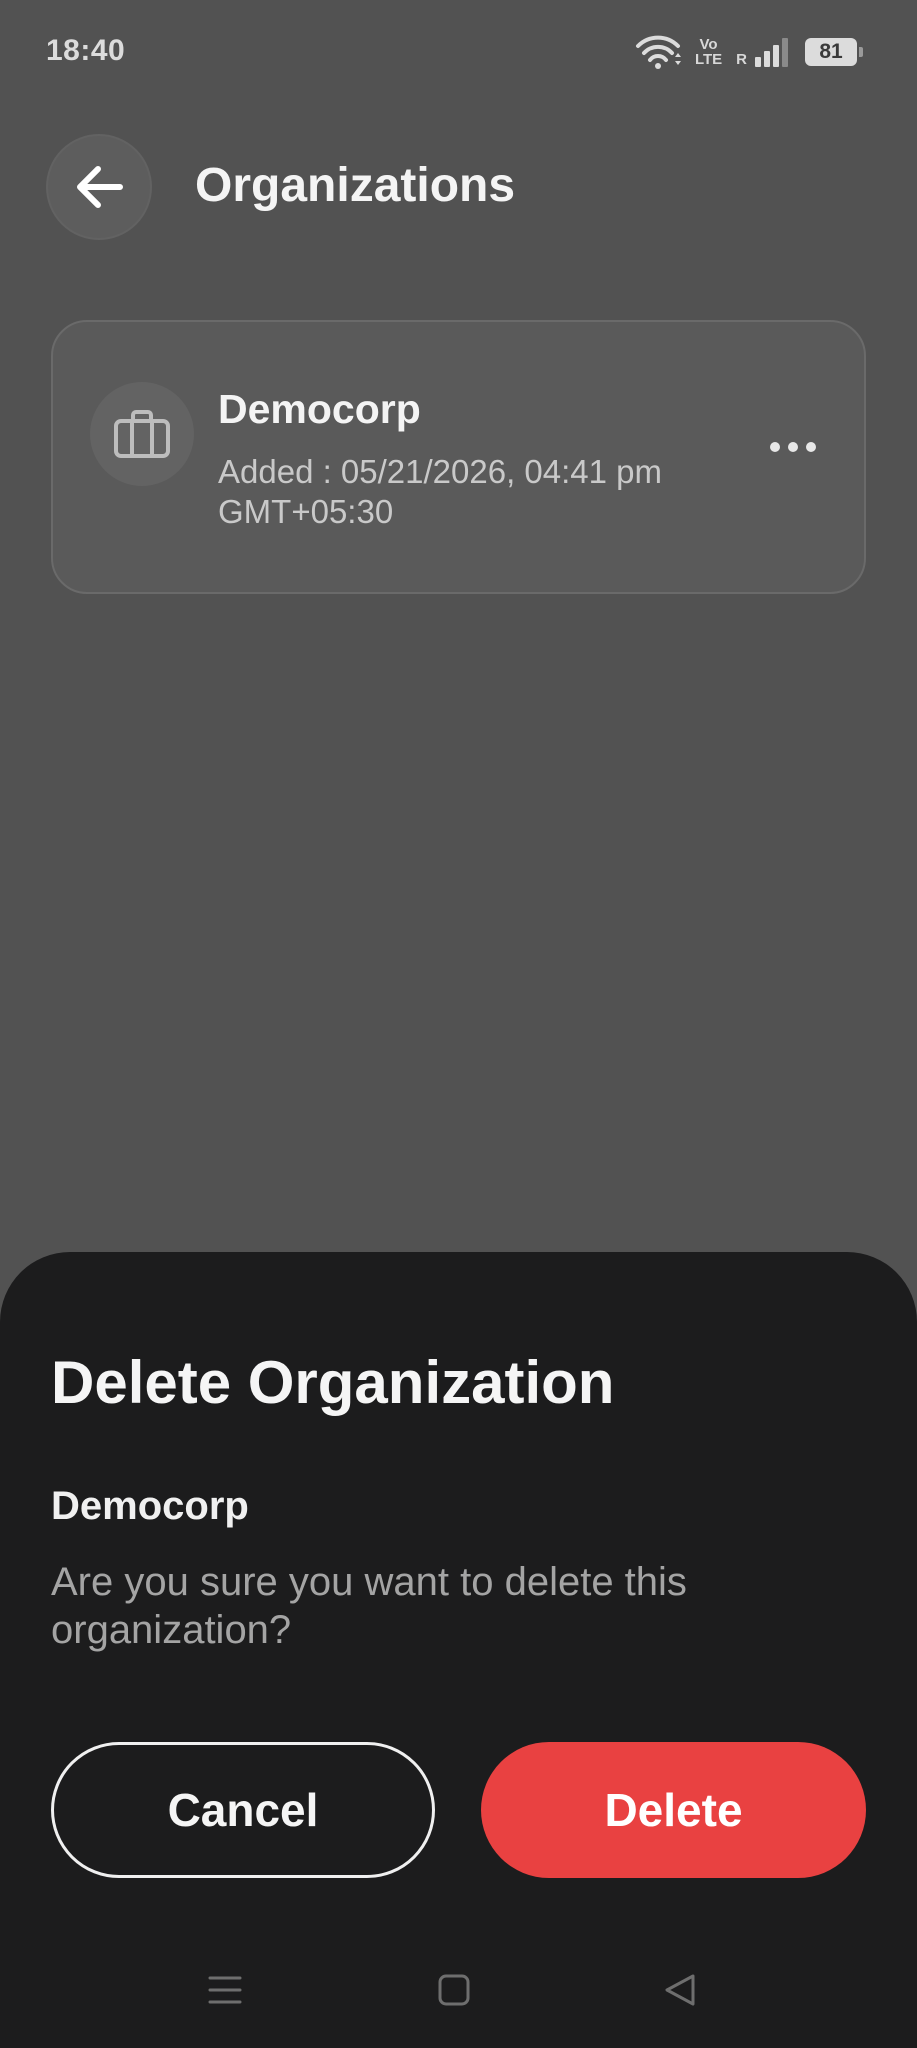 Image resolution: width=917 pixels, height=2048 pixels. Describe the element at coordinates (708, 44) in the screenshot. I see `volte-top: Vo` at that location.